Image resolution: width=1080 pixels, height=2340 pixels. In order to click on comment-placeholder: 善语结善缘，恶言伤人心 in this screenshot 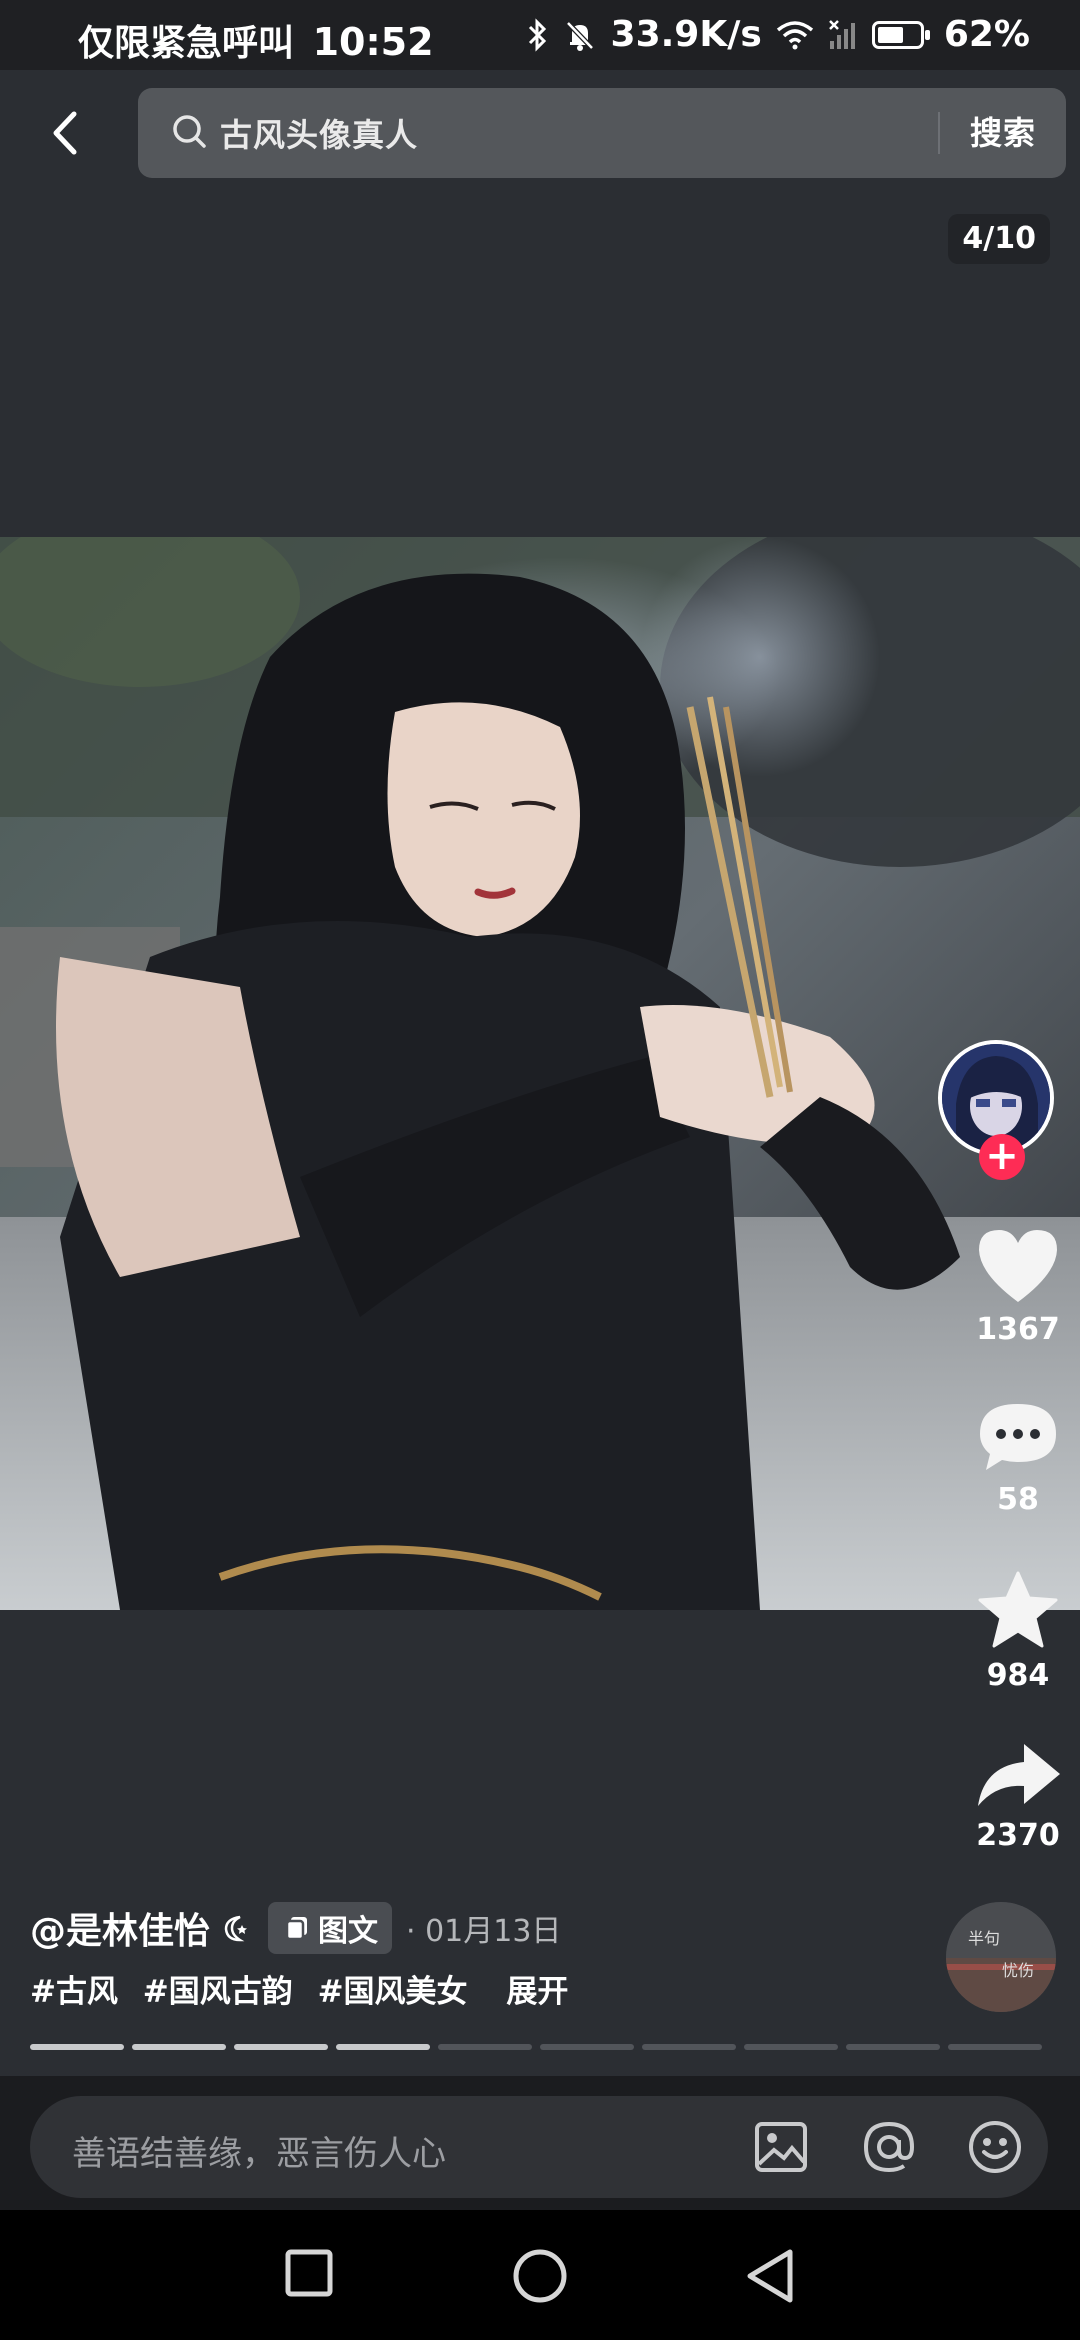, I will do `click(259, 2154)`.